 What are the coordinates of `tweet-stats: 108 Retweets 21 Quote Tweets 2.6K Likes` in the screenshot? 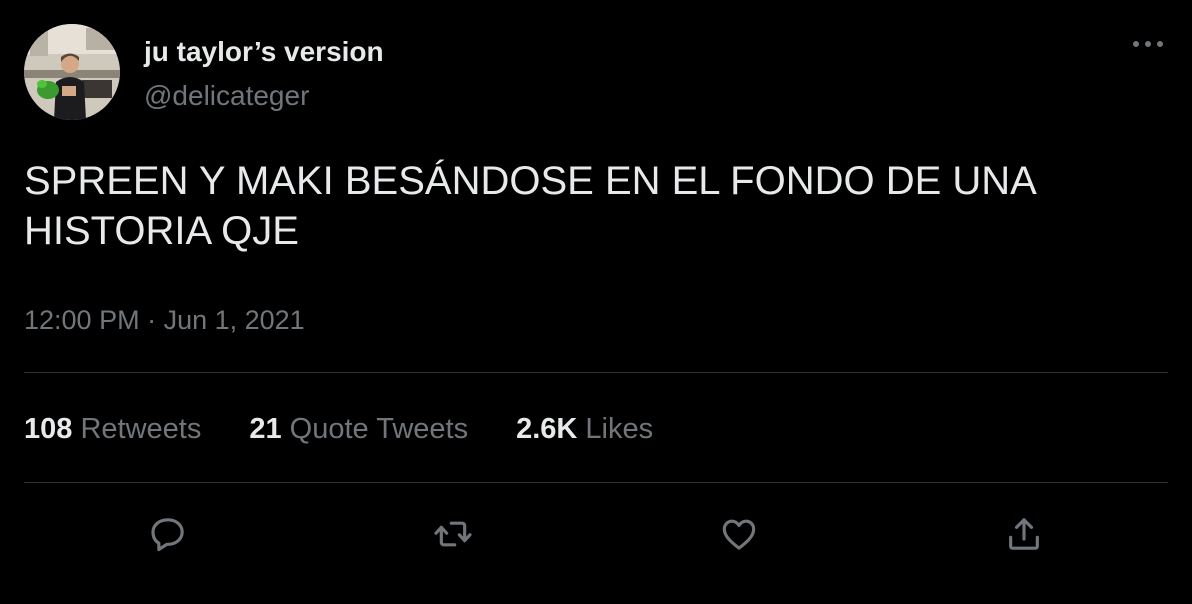 It's located at (338, 429).